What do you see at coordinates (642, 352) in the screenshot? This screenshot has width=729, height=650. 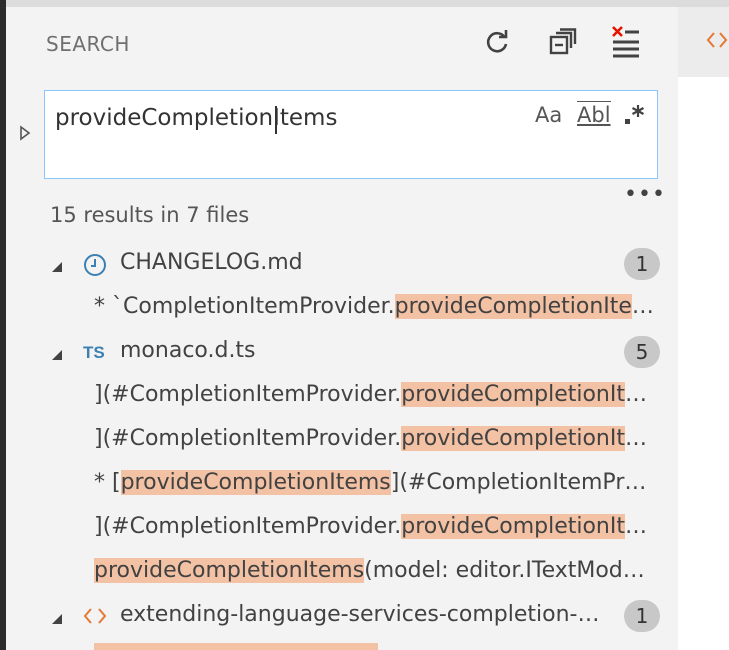 I see `match-count-badge: 5` at bounding box center [642, 352].